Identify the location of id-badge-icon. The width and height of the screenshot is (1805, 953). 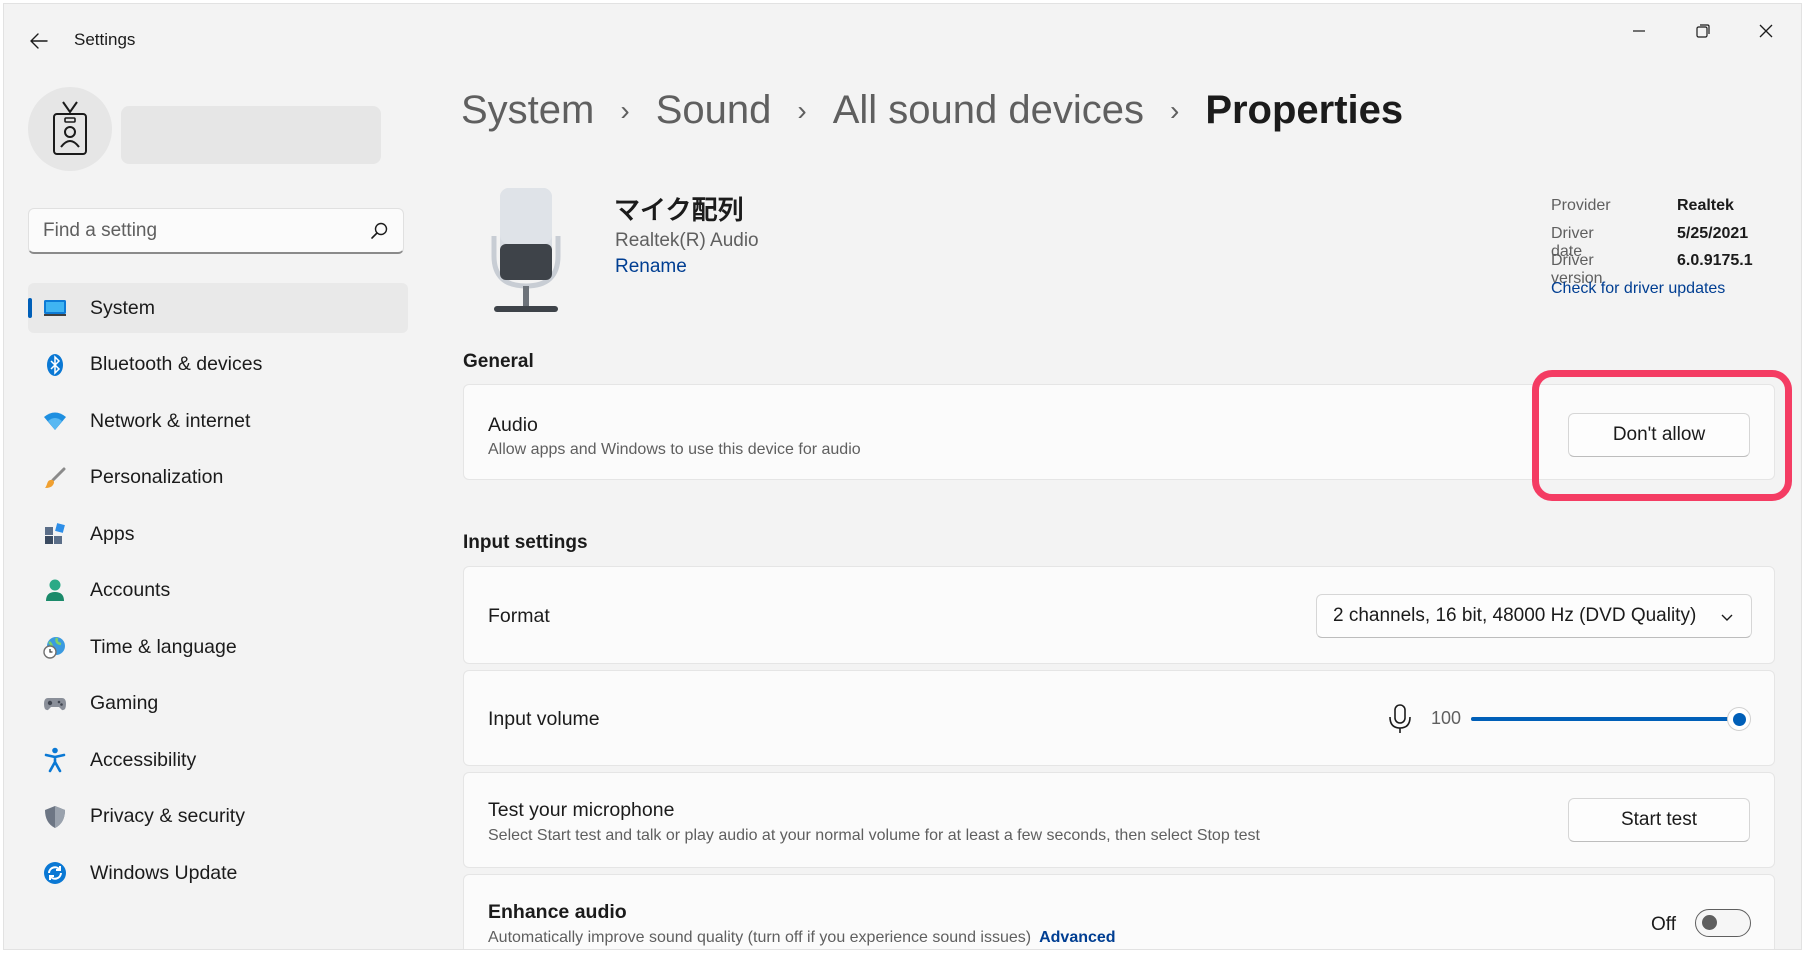
(70, 128).